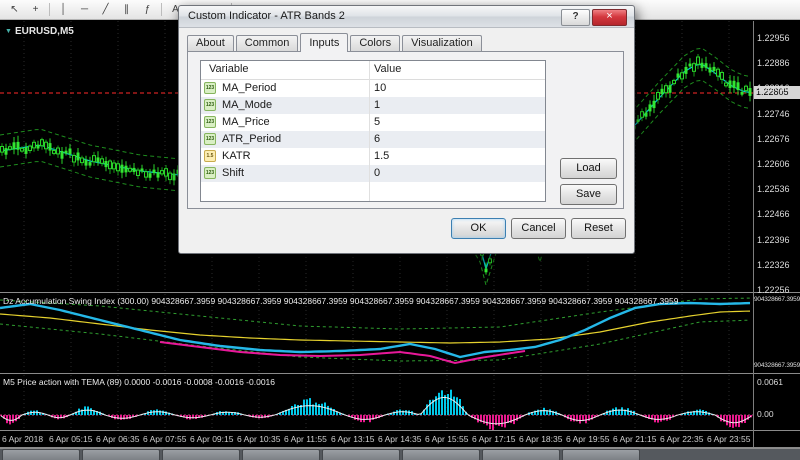 The height and width of the screenshot is (460, 800). I want to click on vertical-line-icon: │, so click(63, 10).